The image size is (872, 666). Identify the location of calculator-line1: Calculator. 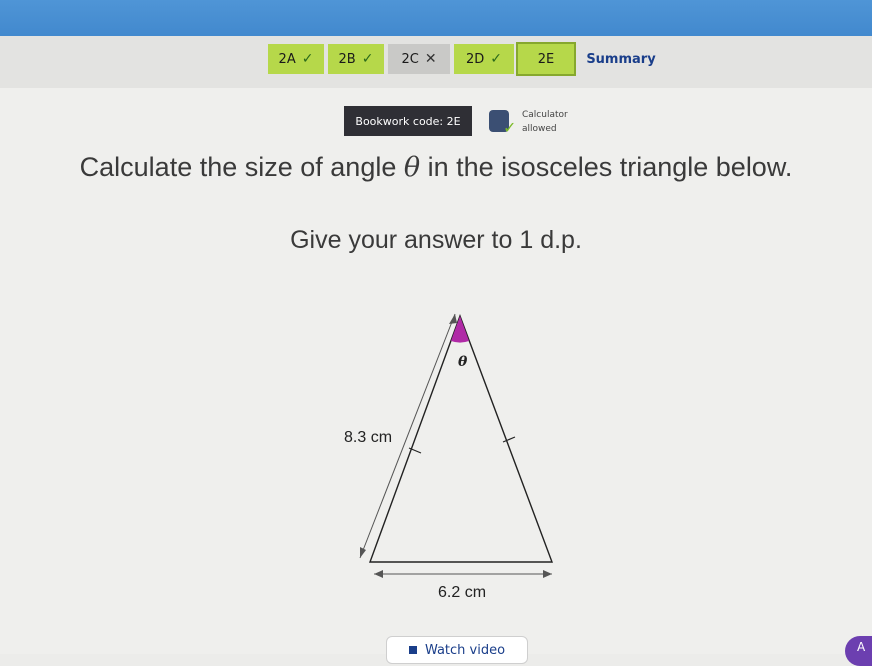
(545, 115).